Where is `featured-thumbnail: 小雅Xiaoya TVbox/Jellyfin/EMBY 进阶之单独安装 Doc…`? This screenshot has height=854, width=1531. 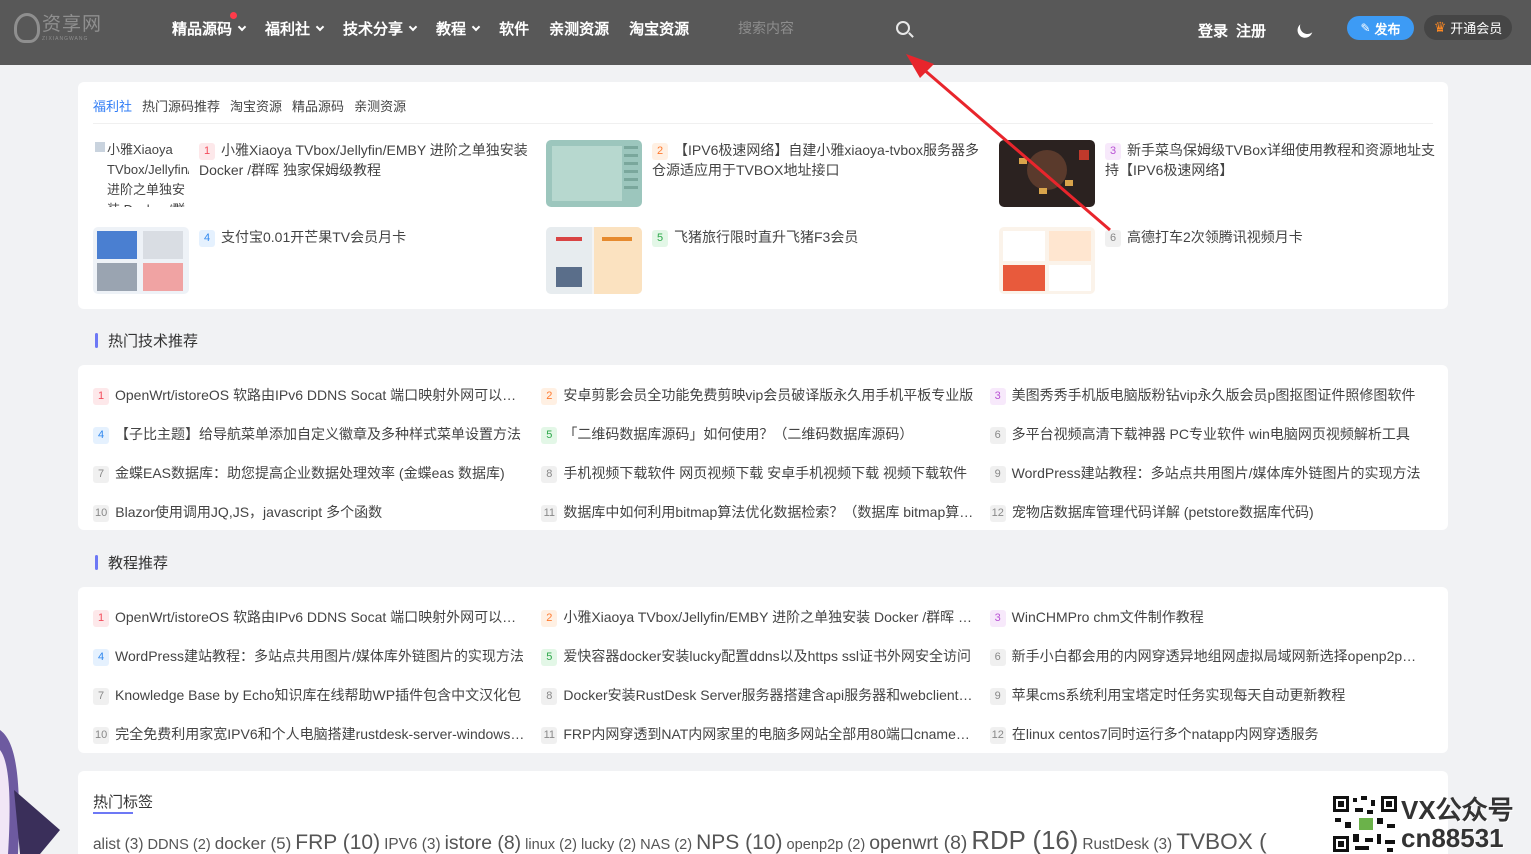 featured-thumbnail: 小雅Xiaoya TVbox/Jellyfin/EMBY 进阶之单独安装 Doc… is located at coordinates (141, 173).